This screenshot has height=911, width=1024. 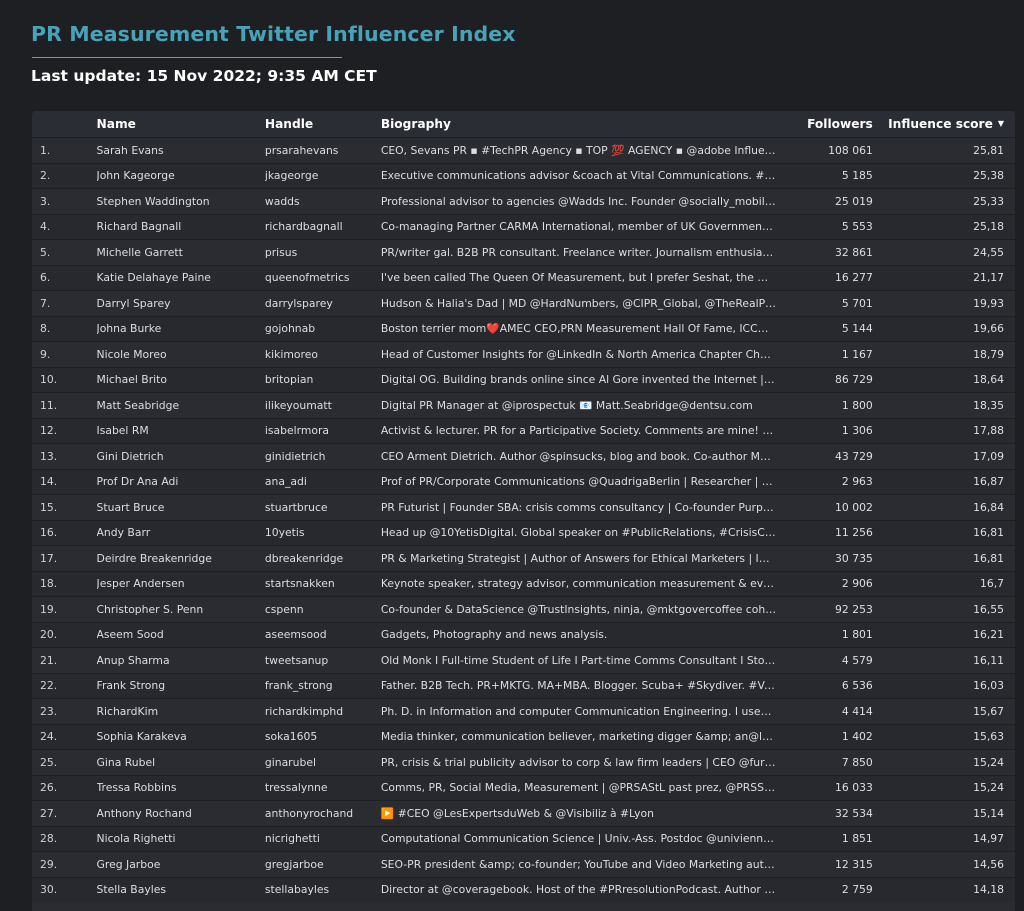 I want to click on cell-handle: kikimoreo, so click(x=322, y=354).